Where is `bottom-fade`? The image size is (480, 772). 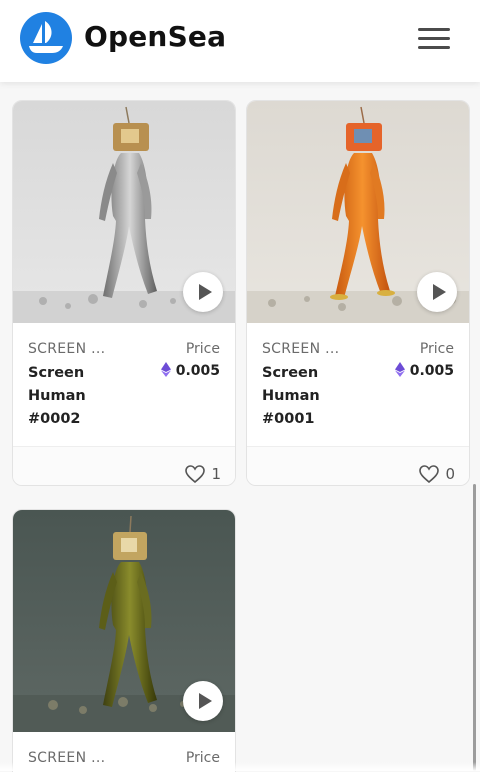
bottom-fade is located at coordinates (240, 766).